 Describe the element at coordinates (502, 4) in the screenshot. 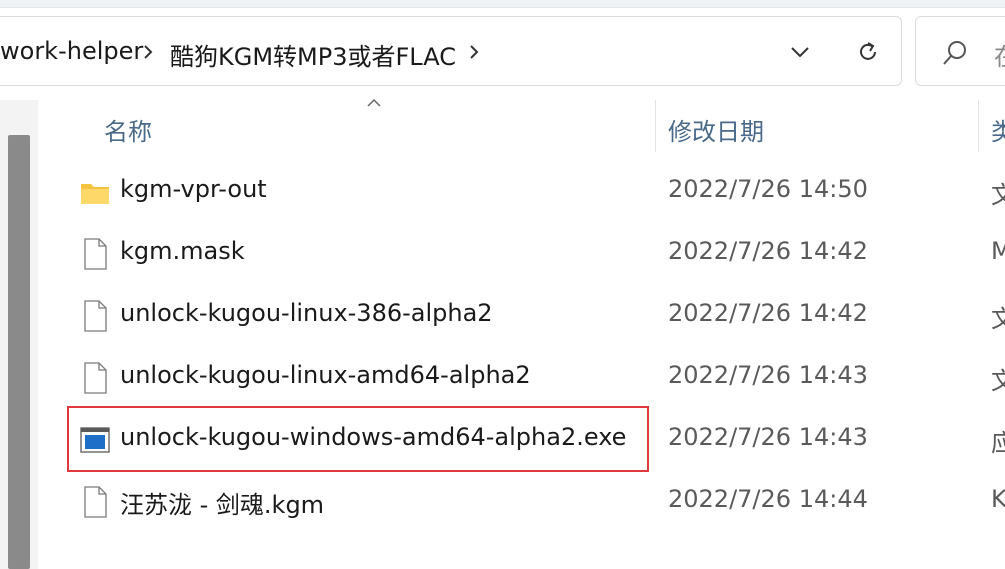

I see `title-strip` at that location.